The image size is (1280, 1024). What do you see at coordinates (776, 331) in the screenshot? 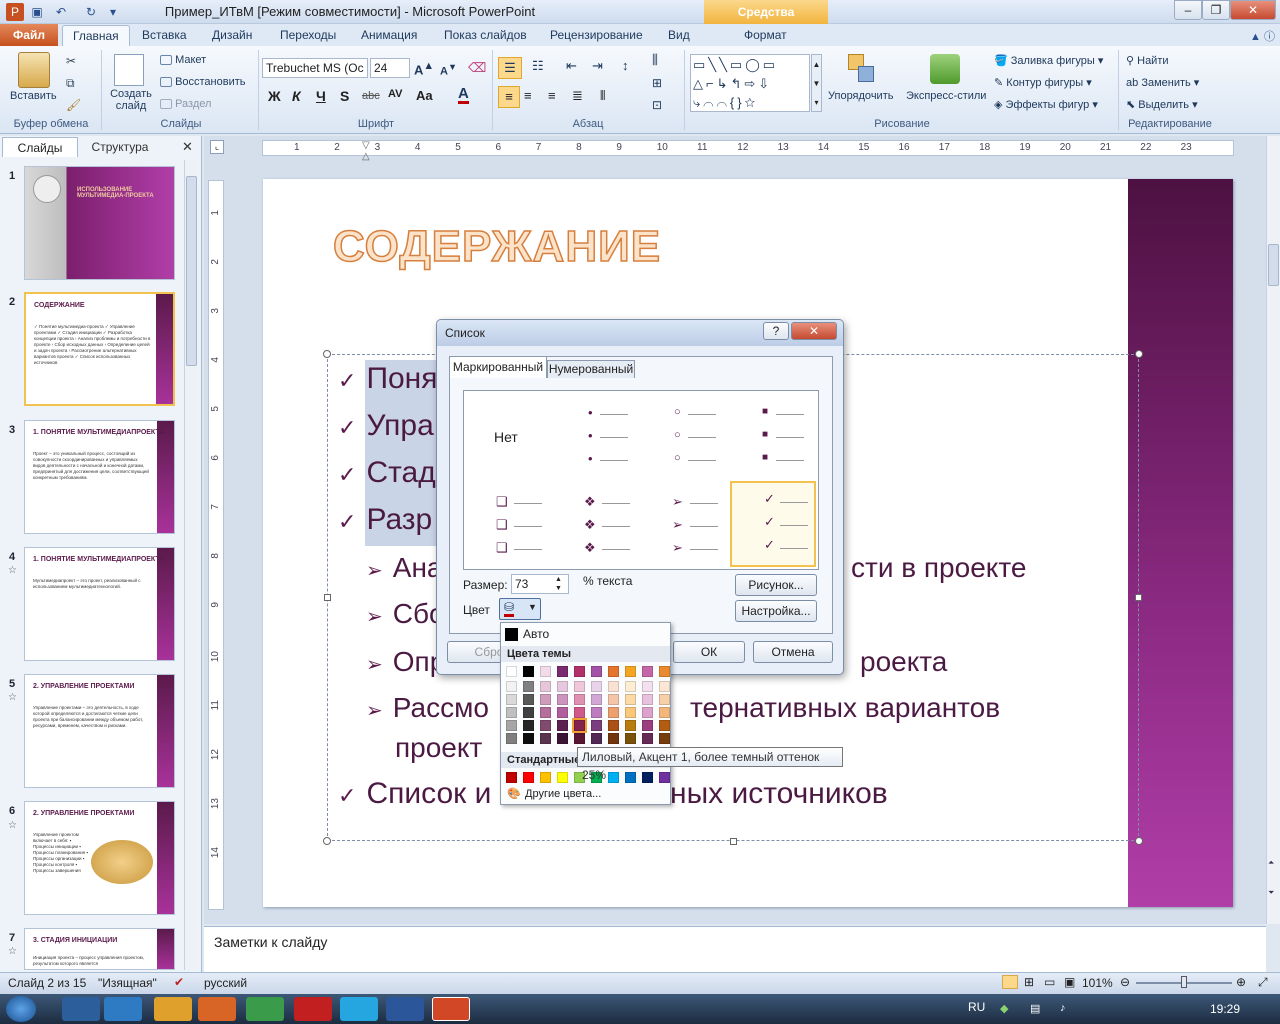
I see `help-button: ?` at bounding box center [776, 331].